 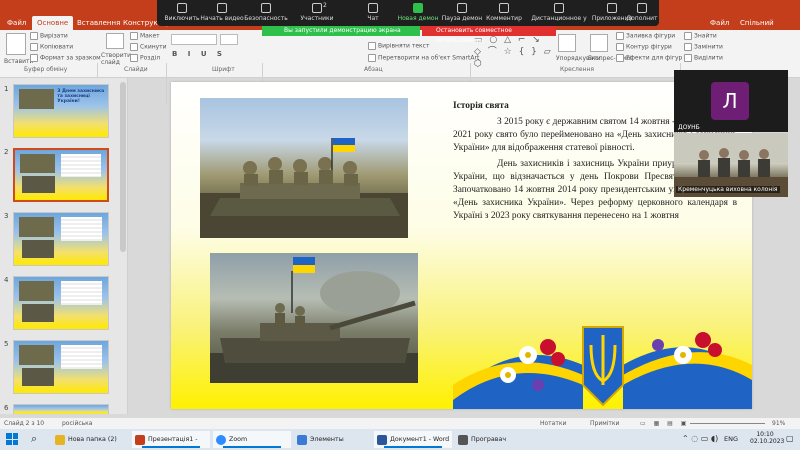 I want to click on annotate-icon, so click(x=504, y=8).